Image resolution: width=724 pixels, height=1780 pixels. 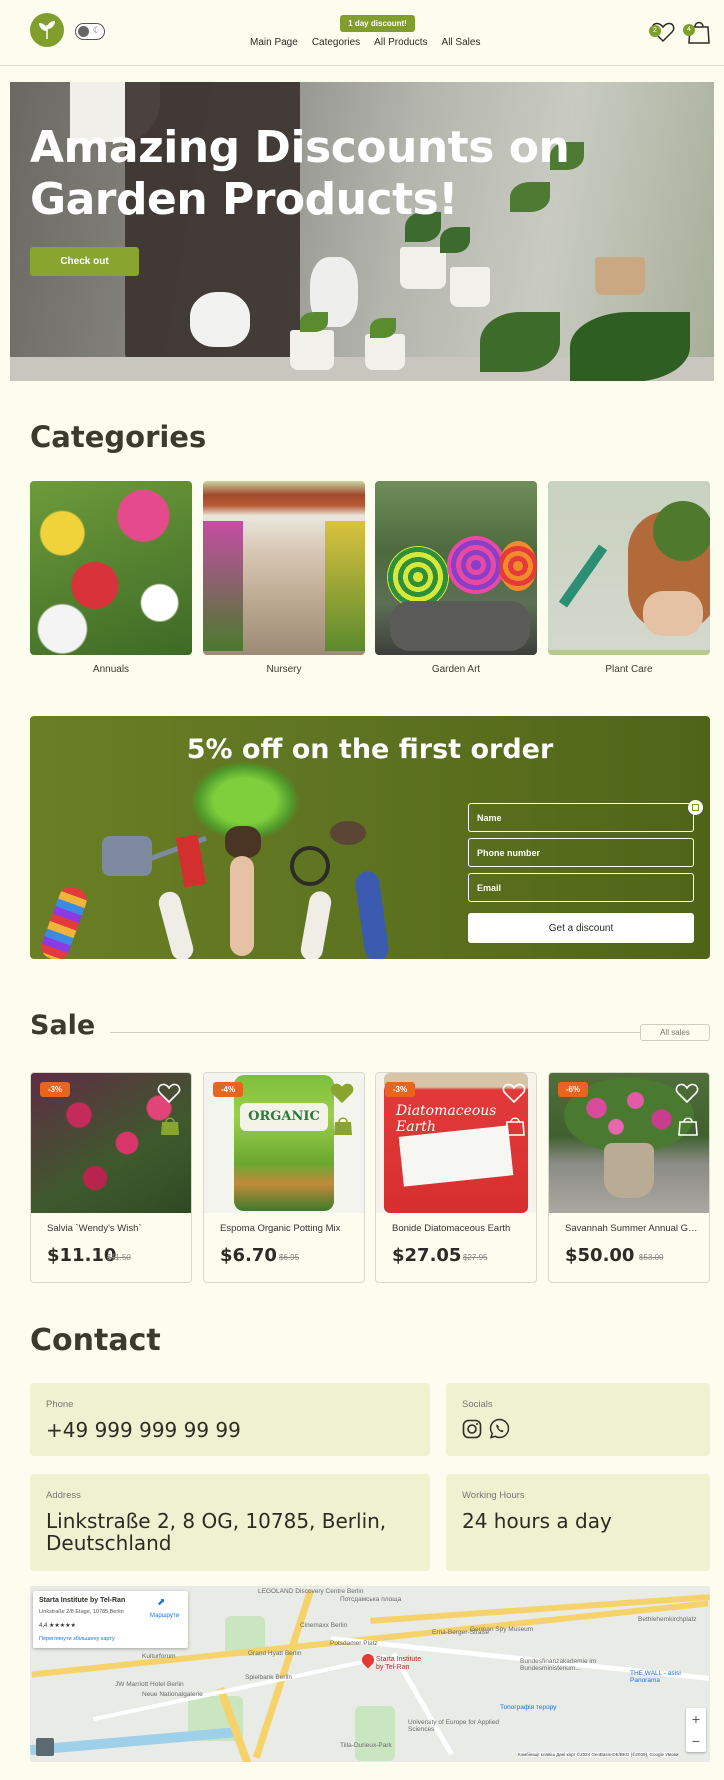 What do you see at coordinates (461, 42) in the screenshot?
I see `nav-all-sales: All Sales` at bounding box center [461, 42].